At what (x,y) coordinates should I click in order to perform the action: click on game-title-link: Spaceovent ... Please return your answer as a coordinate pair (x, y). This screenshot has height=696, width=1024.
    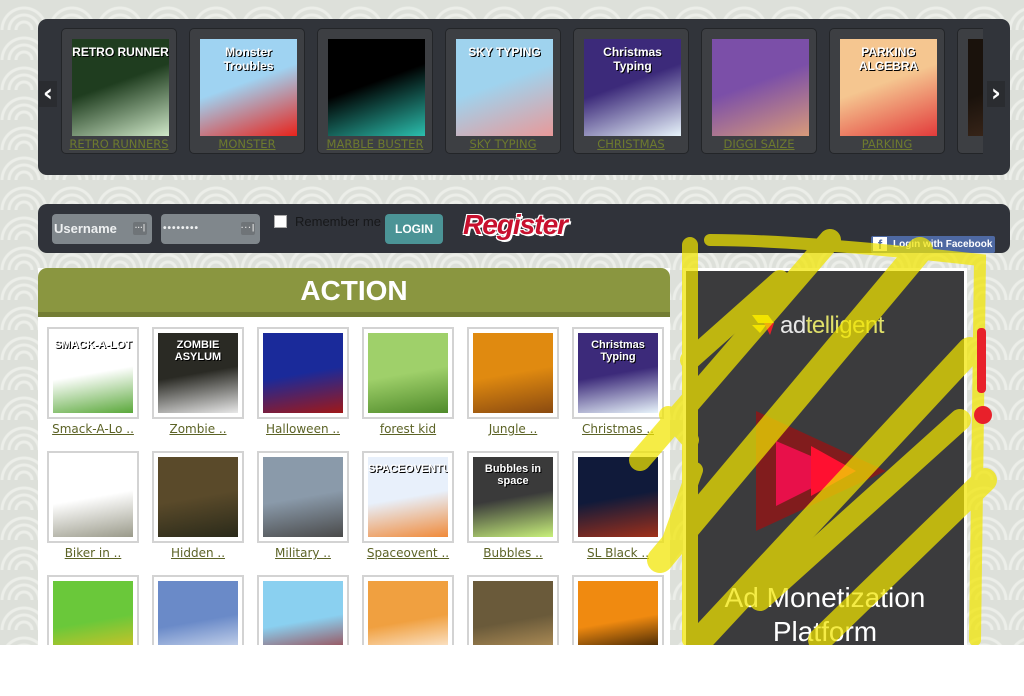
    Looking at the image, I should click on (408, 553).